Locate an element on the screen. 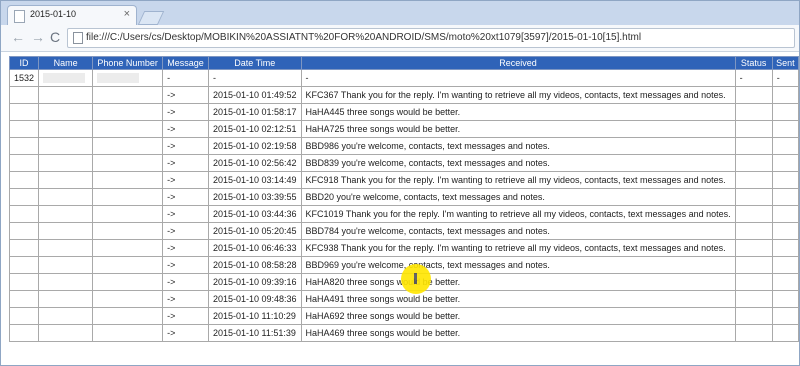 The width and height of the screenshot is (800, 366). column-header-name: Name is located at coordinates (66, 63).